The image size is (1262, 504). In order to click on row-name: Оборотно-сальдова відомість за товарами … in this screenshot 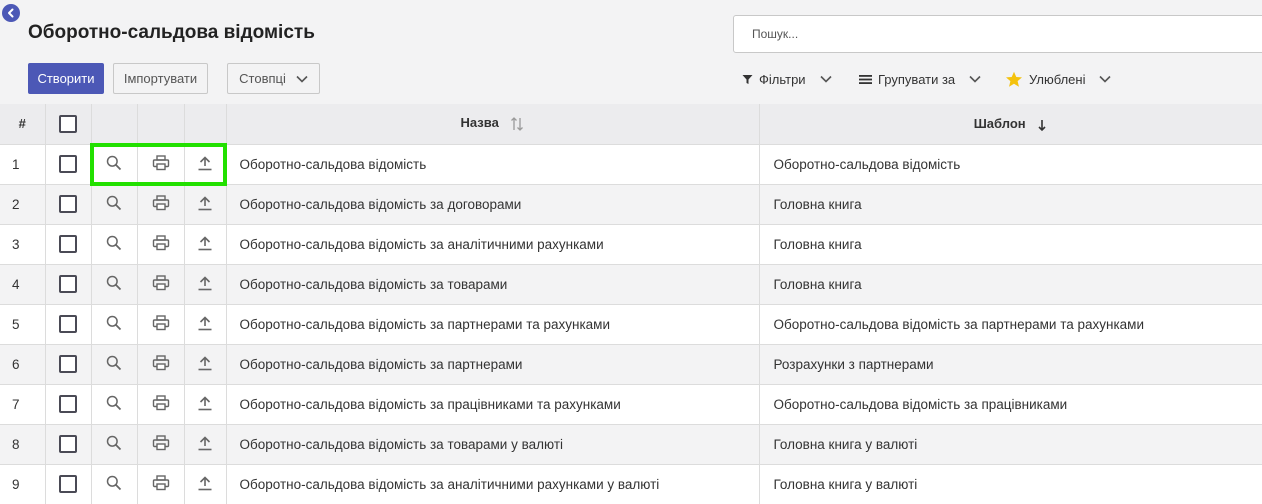, I will do `click(493, 444)`.